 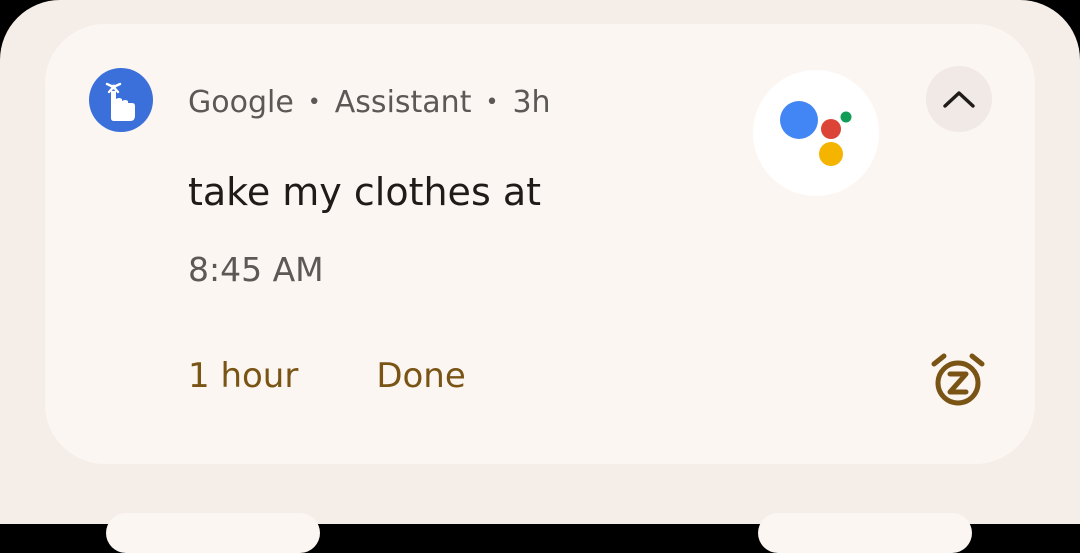 What do you see at coordinates (241, 102) in the screenshot?
I see `app-name: Google` at bounding box center [241, 102].